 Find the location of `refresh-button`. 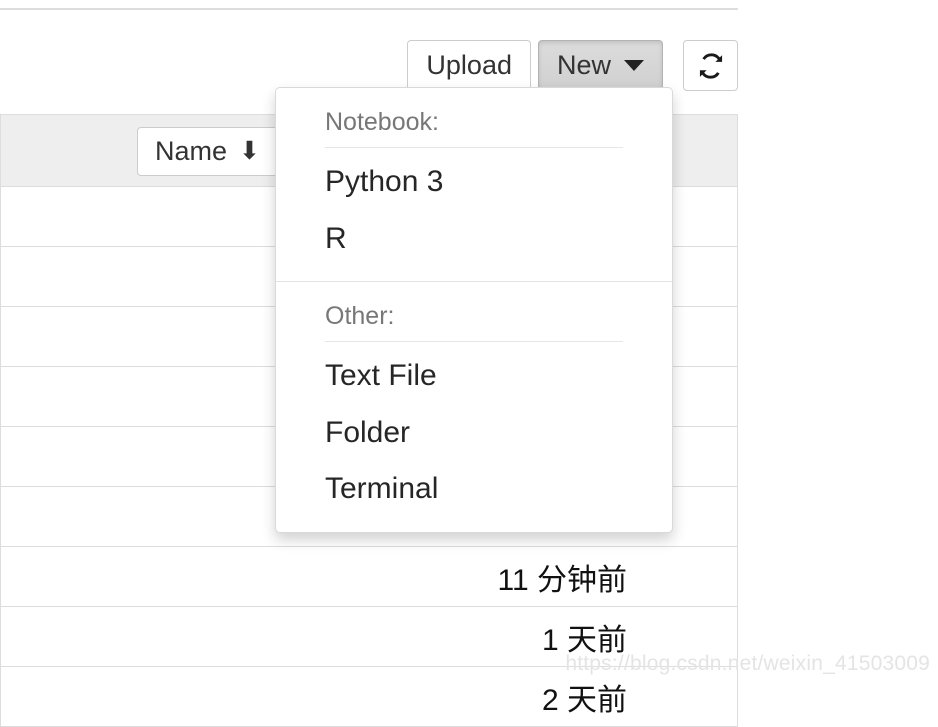

refresh-button is located at coordinates (710, 65).